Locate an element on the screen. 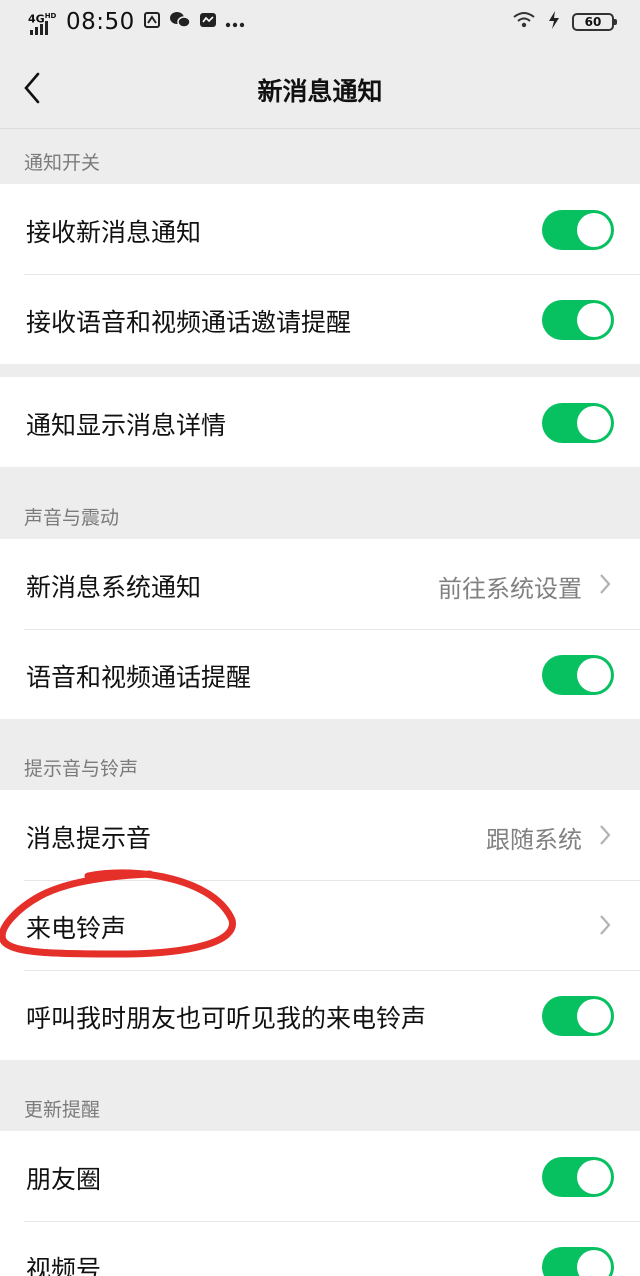  battery-indicator: 60 is located at coordinates (594, 22).